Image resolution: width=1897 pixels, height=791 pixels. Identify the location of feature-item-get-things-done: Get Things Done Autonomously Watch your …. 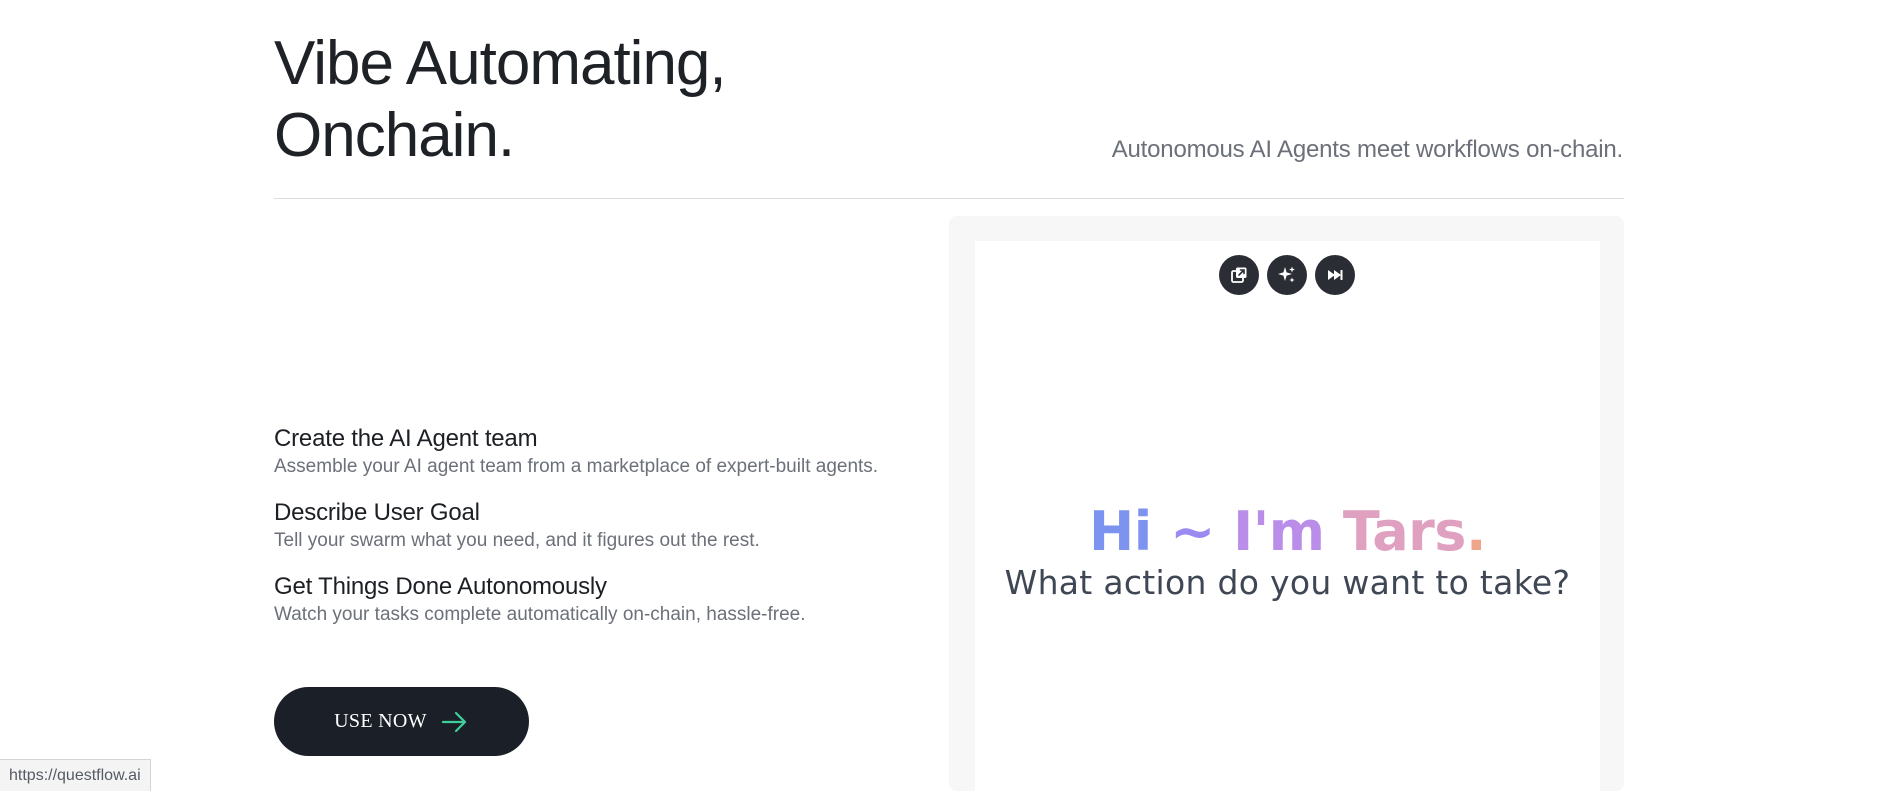
(594, 600).